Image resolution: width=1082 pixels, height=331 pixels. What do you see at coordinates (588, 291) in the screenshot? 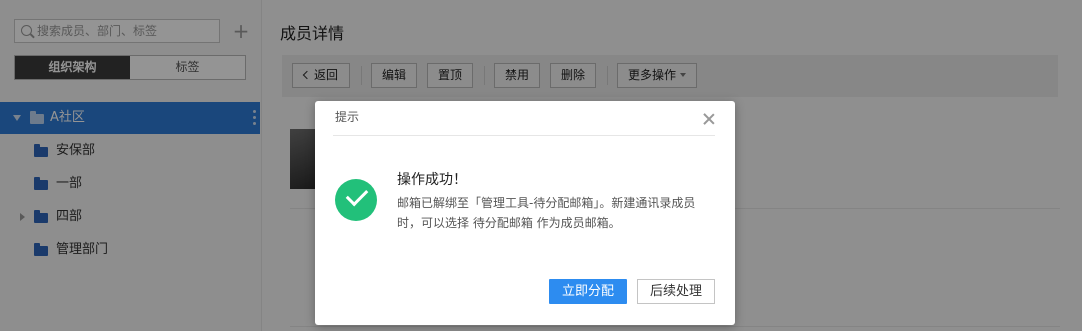
I see `assign-now-button: 立即分配` at bounding box center [588, 291].